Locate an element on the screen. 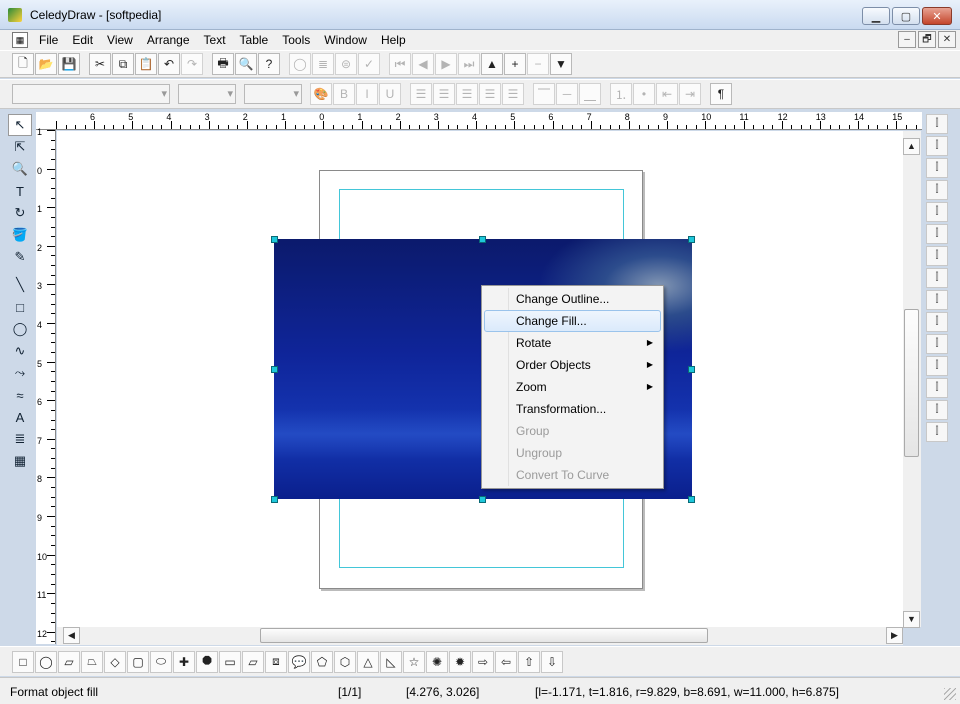 The image size is (960, 704). outdent-icon: ⇤ is located at coordinates (667, 94).